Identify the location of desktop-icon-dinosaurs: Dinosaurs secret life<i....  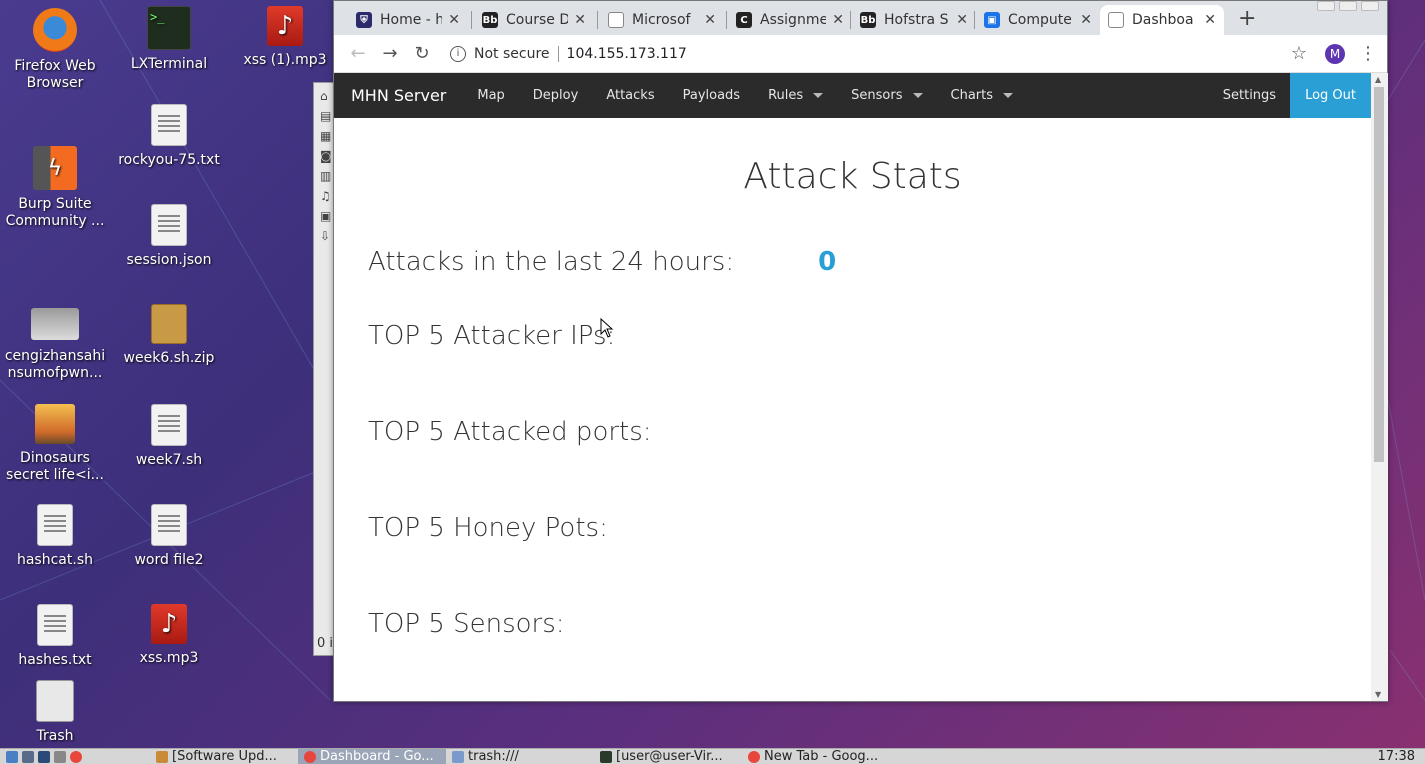
(55, 444).